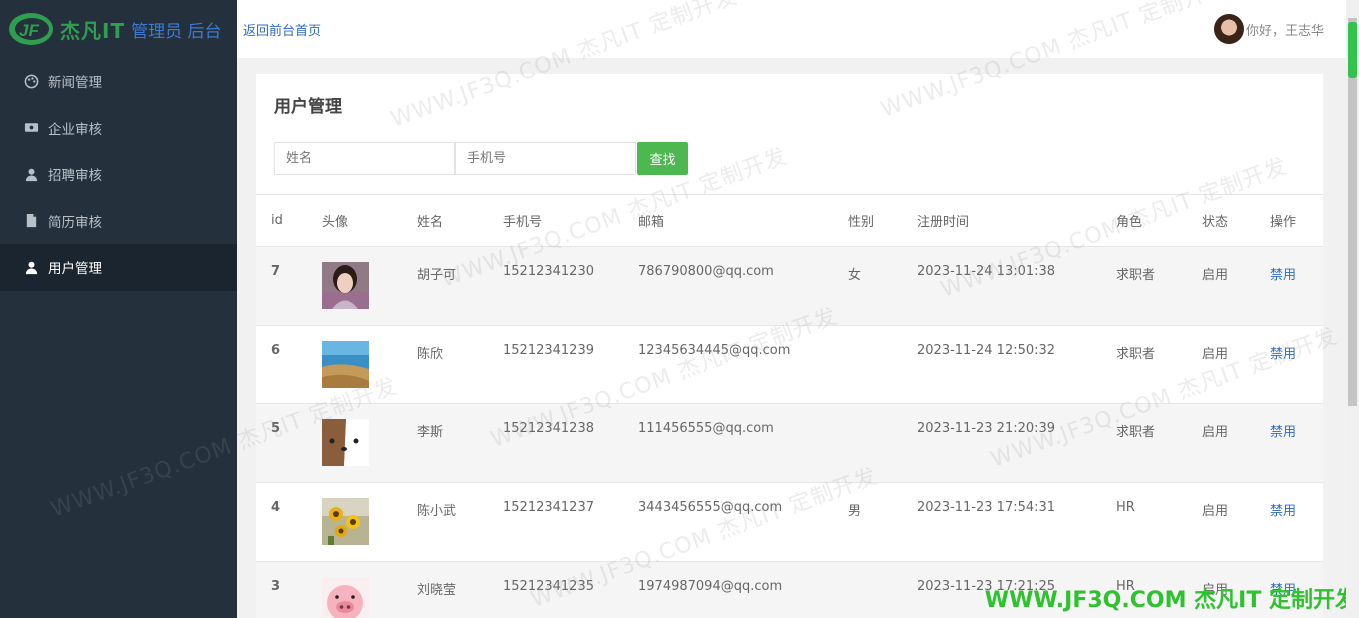 This screenshot has width=1359, height=618. I want to click on watermark-banner: WWW.JF3Q.COM 杰凡IT 定制开发, so click(1170, 600).